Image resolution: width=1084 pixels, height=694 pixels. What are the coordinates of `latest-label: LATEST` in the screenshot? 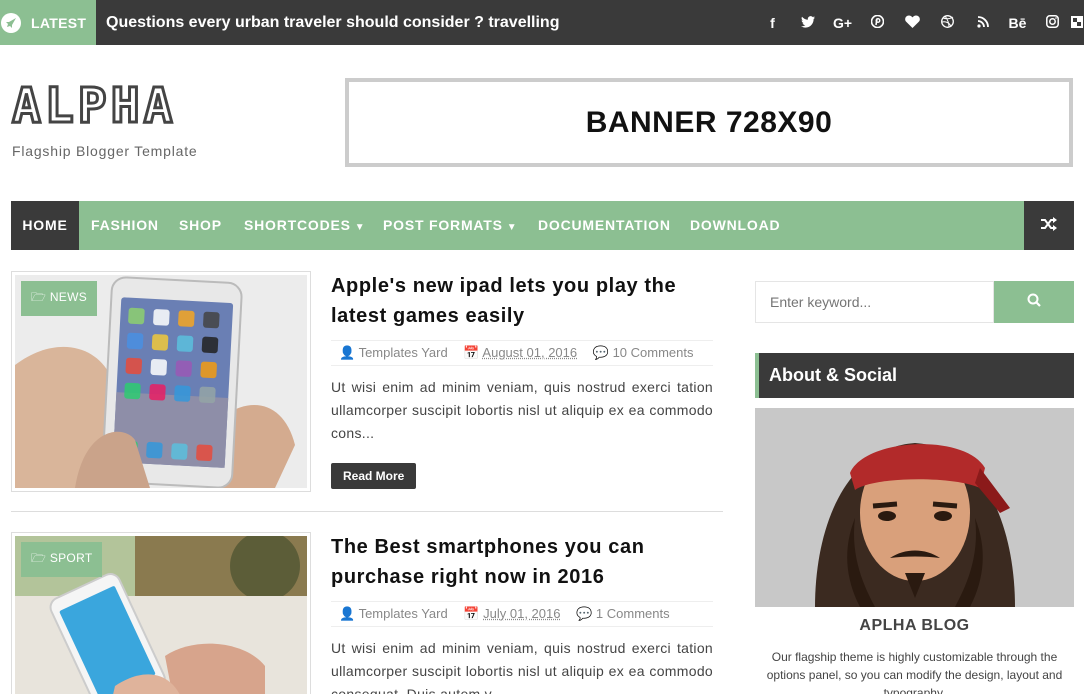 It's located at (59, 22).